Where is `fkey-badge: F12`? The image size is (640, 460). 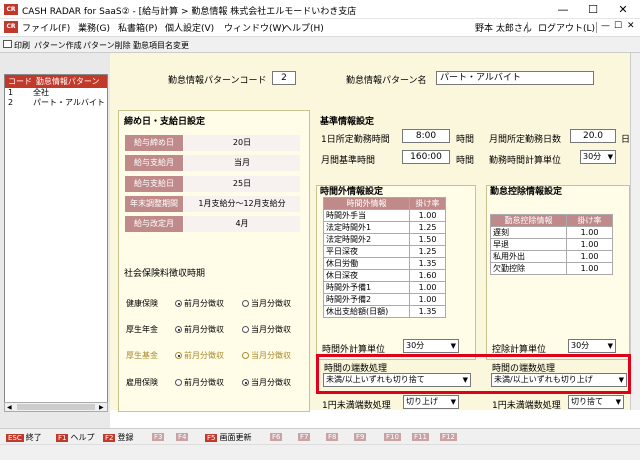
fkey-badge: F12 is located at coordinates (448, 437).